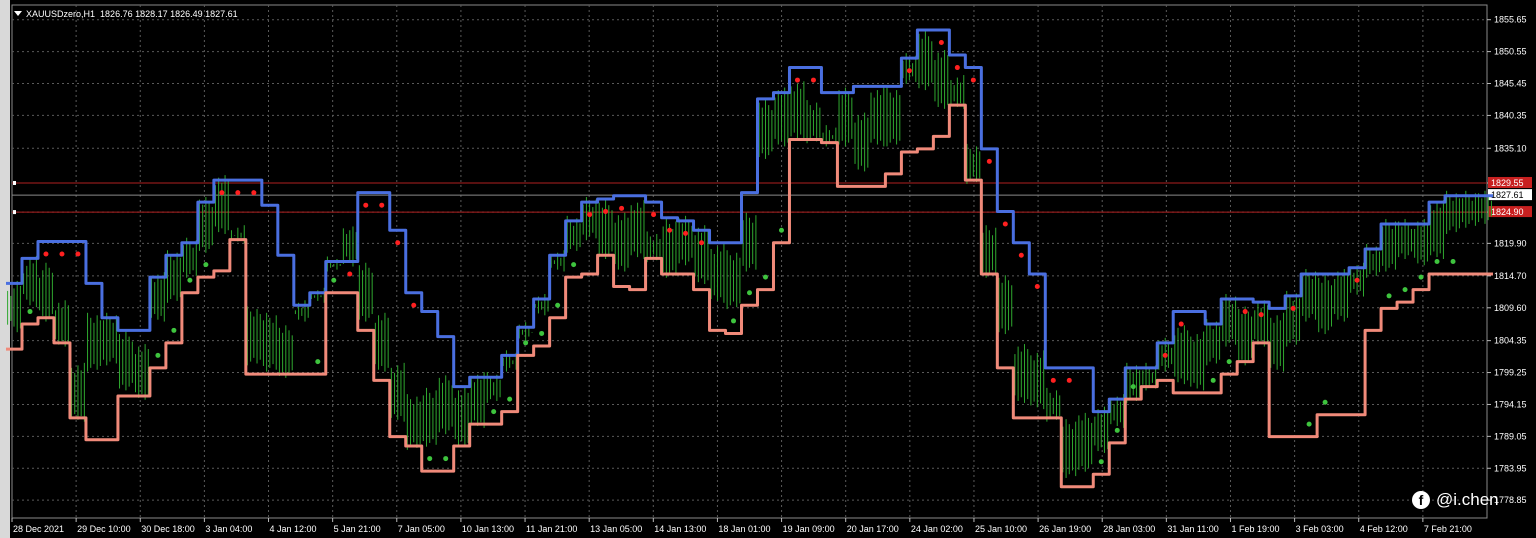  I want to click on y-tick-label: 1845.45, so click(1510, 84).